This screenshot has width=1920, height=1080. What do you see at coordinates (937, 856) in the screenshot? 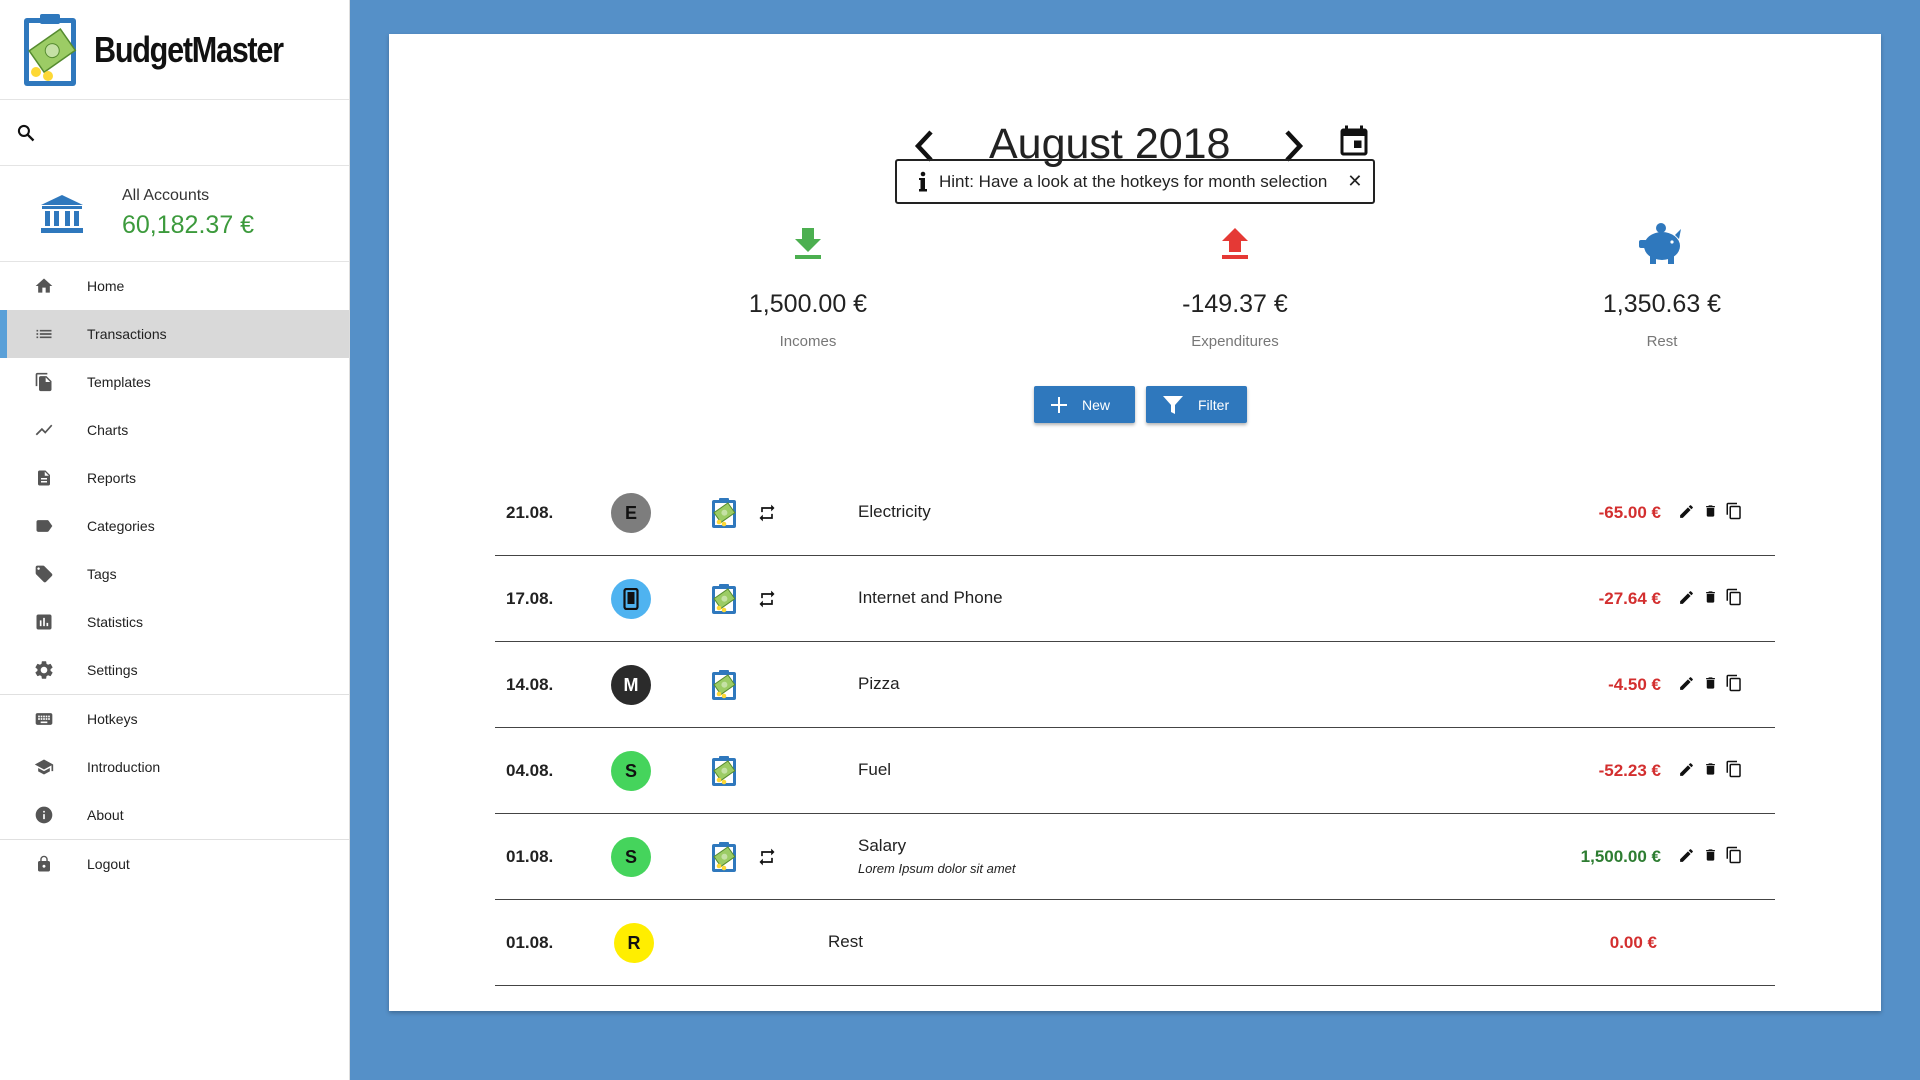
I see `transaction-name: Salary Lorem Ipsum dolor sit amet` at bounding box center [937, 856].